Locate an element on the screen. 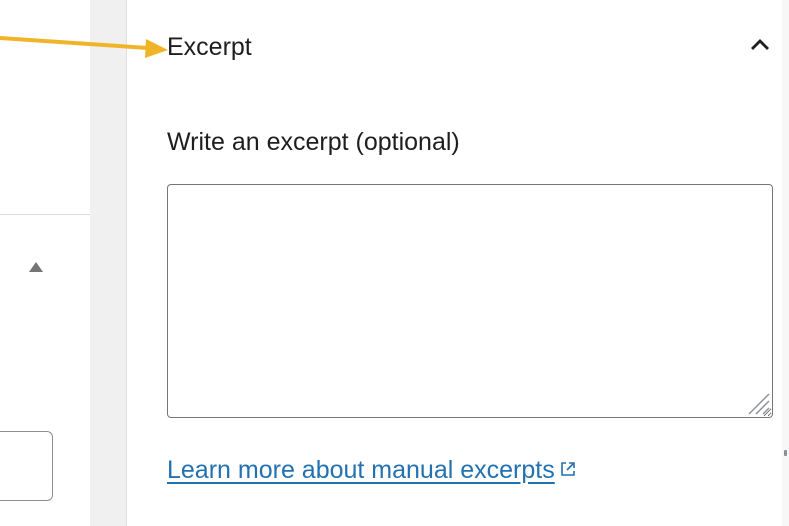 The height and width of the screenshot is (526, 789). excerpt-label: Write an excerpt (optional) is located at coordinates (313, 142).